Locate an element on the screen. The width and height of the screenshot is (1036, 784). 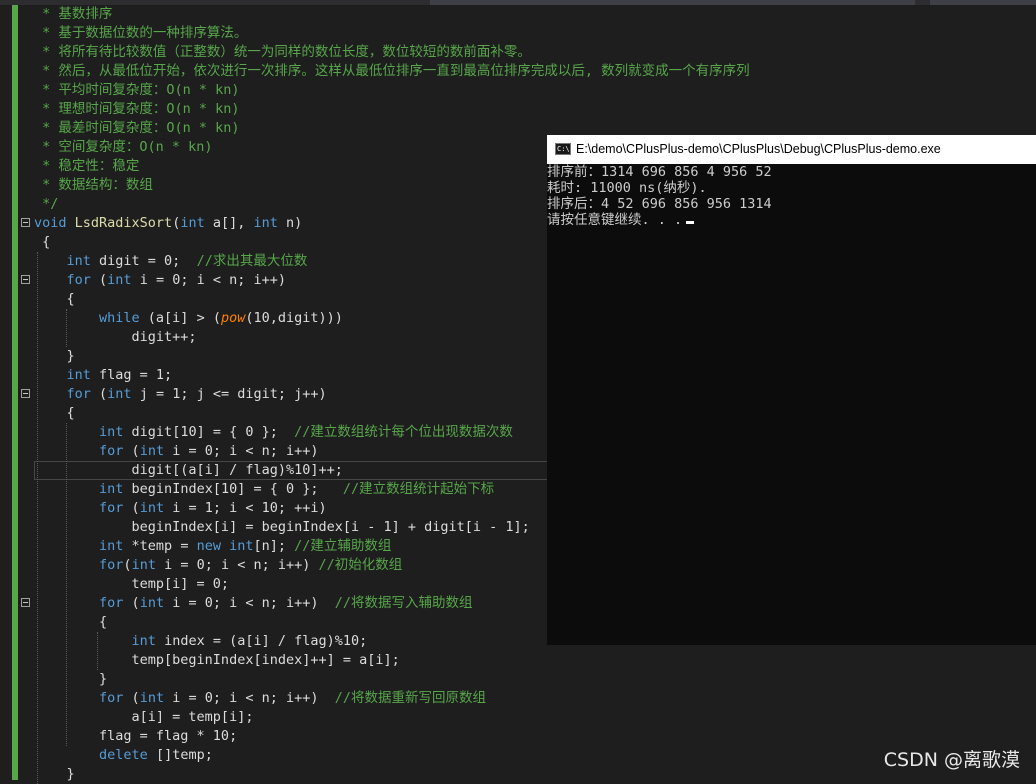
code-text: int index = (a[i] / flag)%10; is located at coordinates (201, 641).